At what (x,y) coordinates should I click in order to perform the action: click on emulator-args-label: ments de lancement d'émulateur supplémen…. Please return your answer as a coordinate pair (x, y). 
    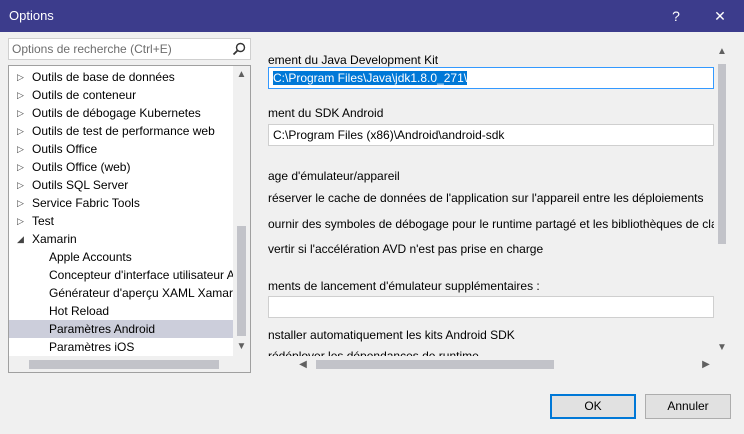
    Looking at the image, I should click on (404, 286).